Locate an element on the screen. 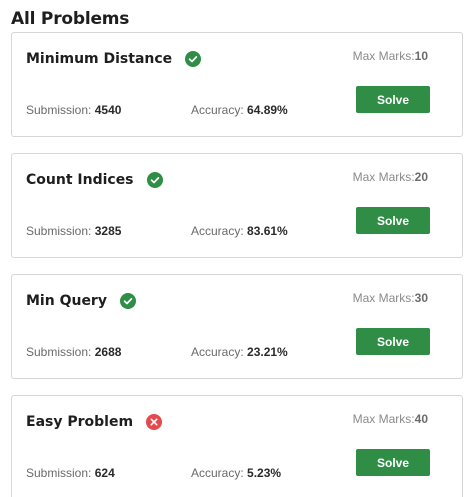  submission-value: 4540 is located at coordinates (108, 110).